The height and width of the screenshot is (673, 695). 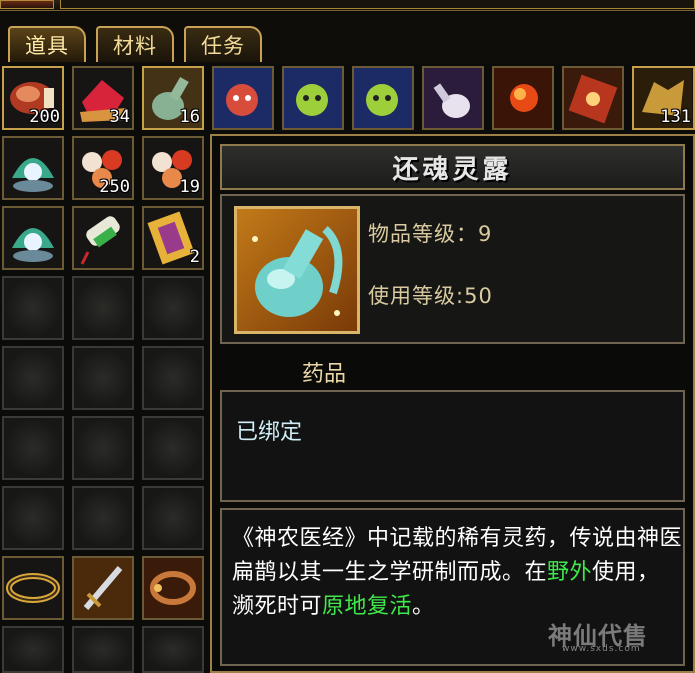 I want to click on red-spirit-doll-icon, so click(x=243, y=98).